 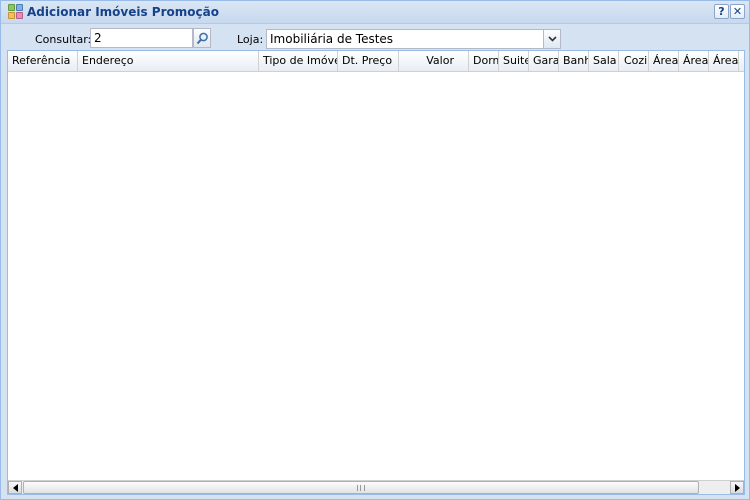 I want to click on close-button: ✕, so click(x=737, y=11).